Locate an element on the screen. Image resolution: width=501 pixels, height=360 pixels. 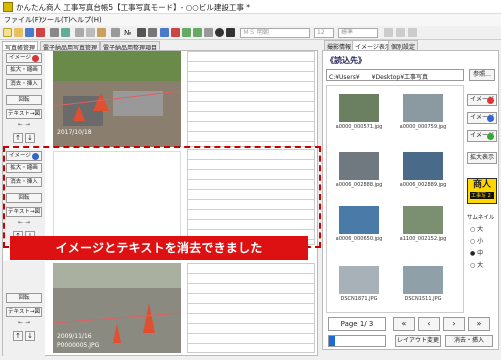
menu-tools: ツール(T) is located at coordinates (55, 20).